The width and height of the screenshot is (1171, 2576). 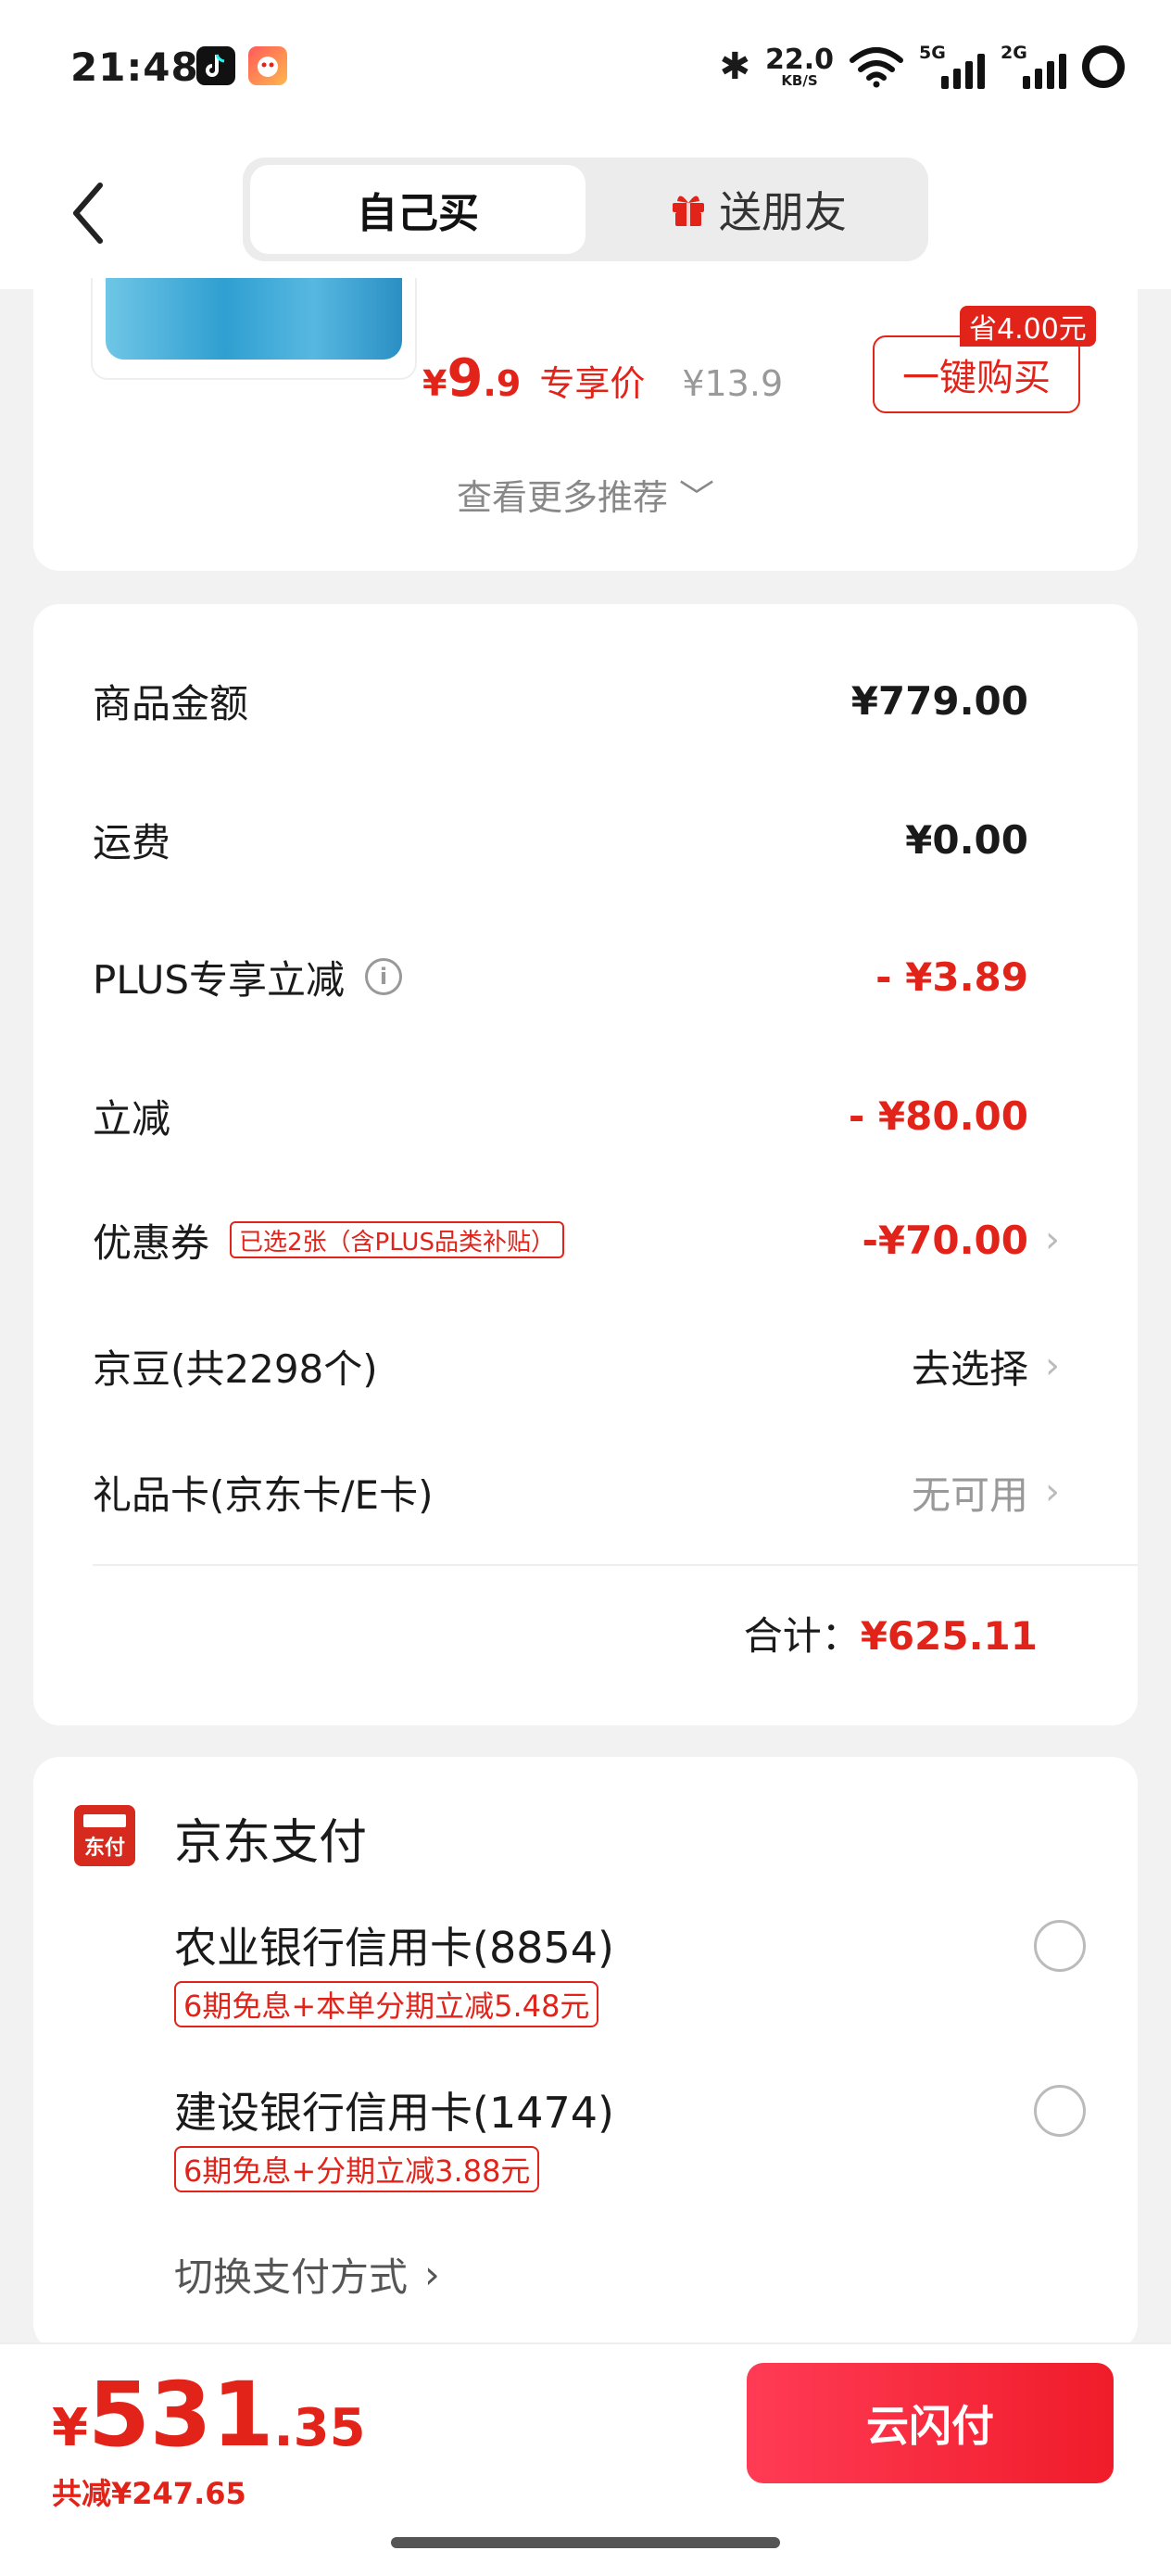 I want to click on chevron-down-icon: ﹀, so click(x=697, y=497).